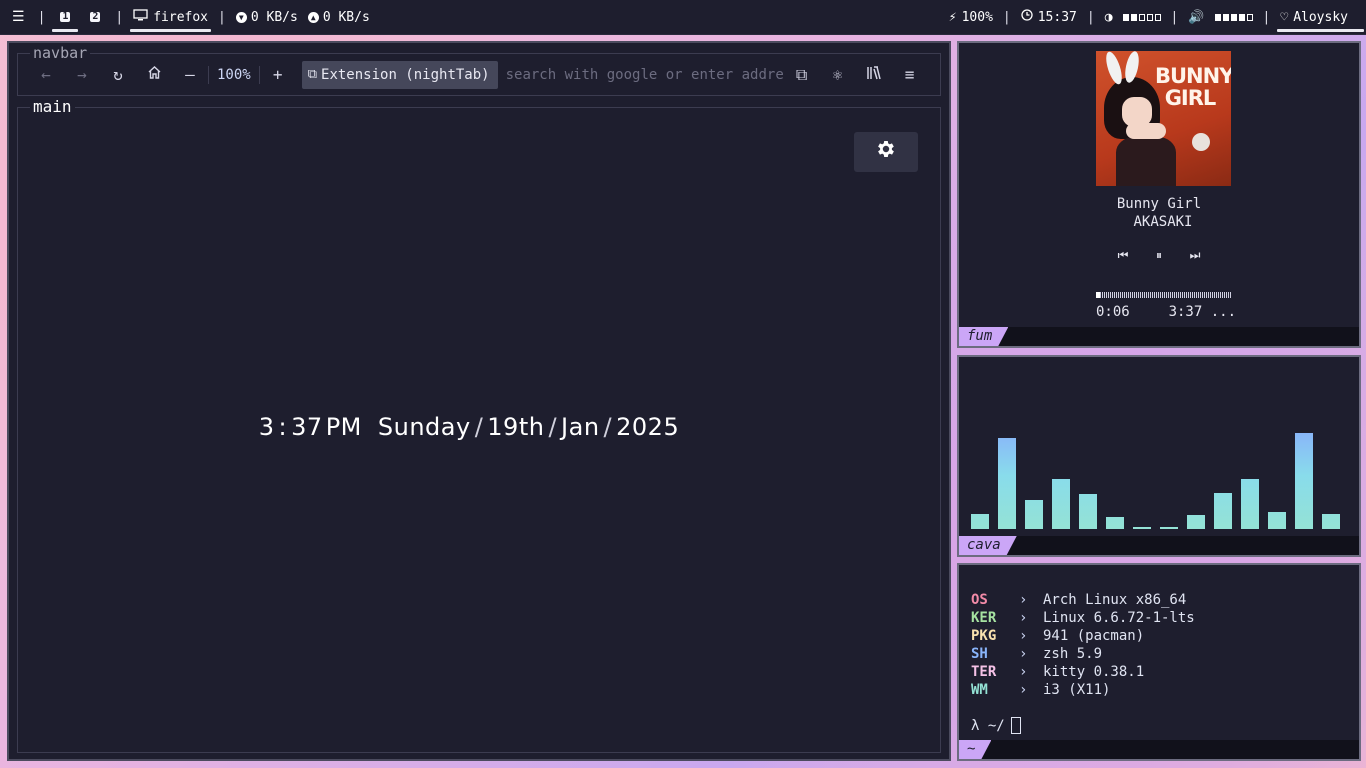  I want to click on volume: 🔊, so click(1220, 17).